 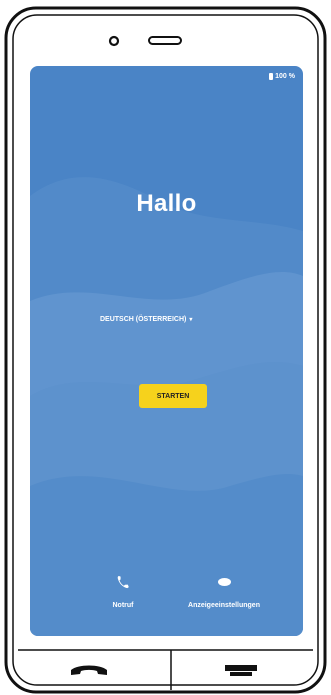 I want to click on menu-key, so click(x=245, y=671).